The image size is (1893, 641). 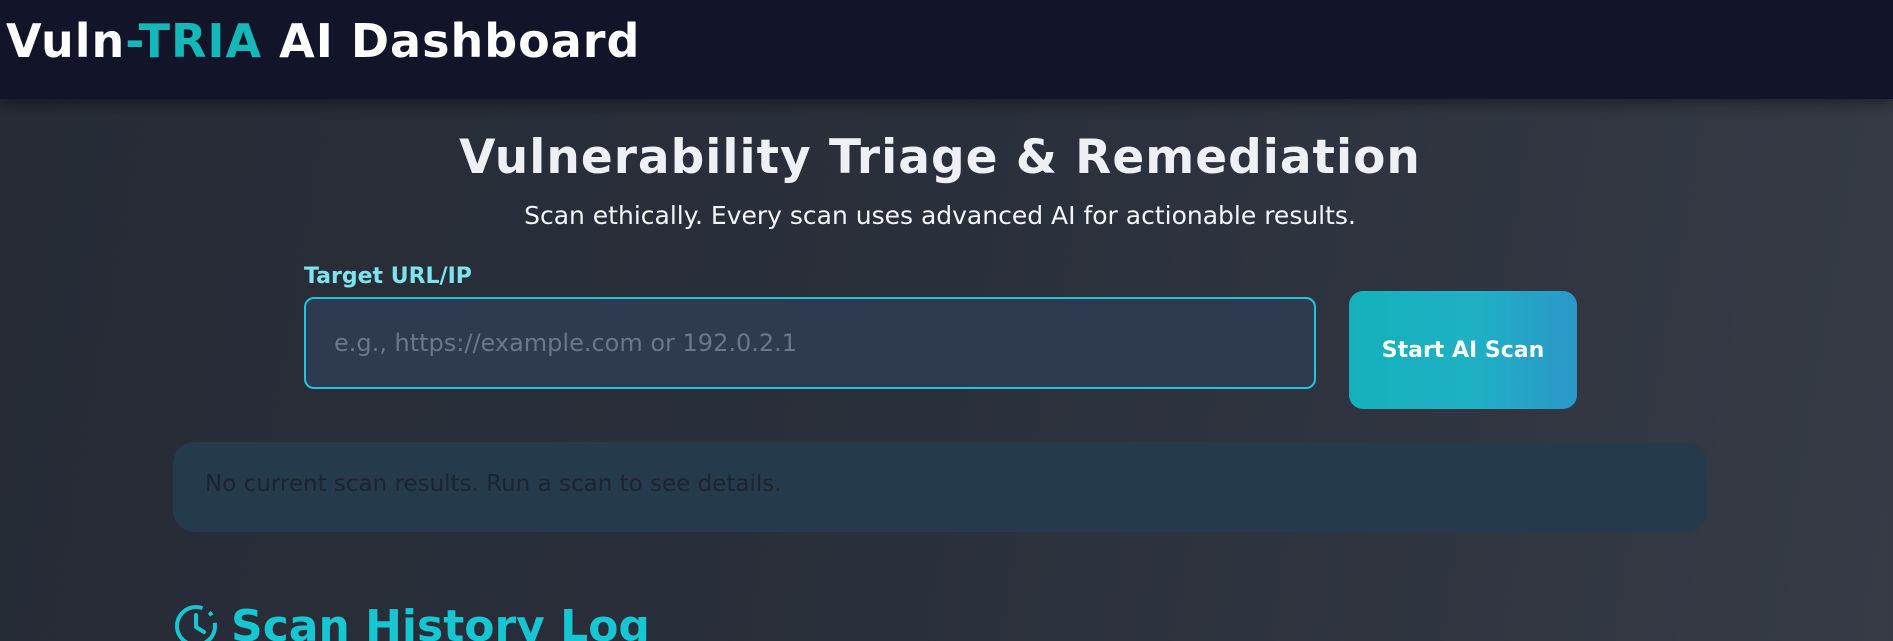 I want to click on scan-history-heading: Scan History Log, so click(x=411, y=618).